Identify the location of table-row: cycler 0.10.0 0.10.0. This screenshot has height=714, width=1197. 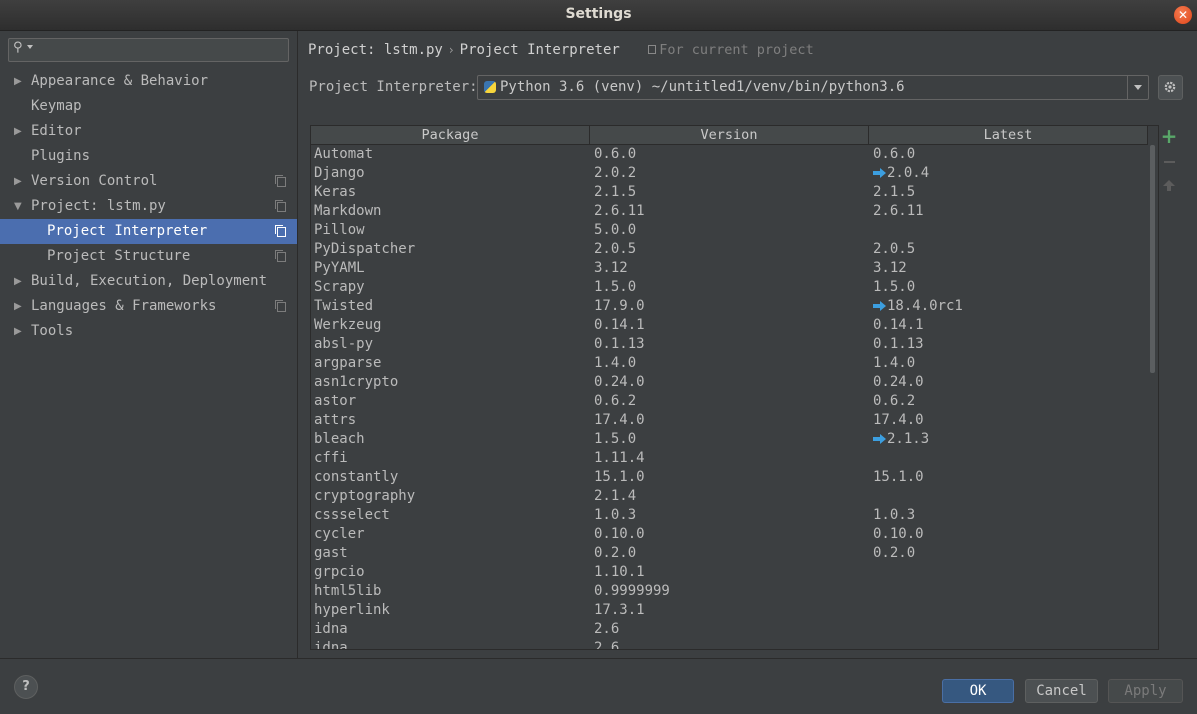
(729, 534).